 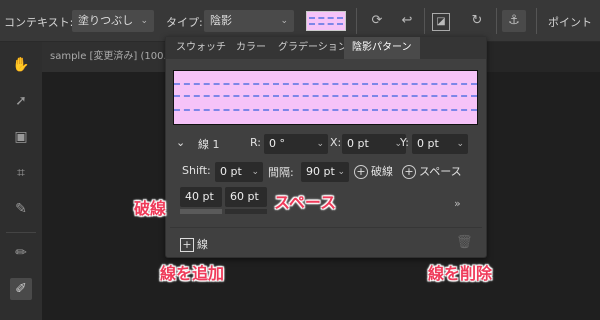 I want to click on context-select: 塗りつぶし ⌄, so click(x=113, y=21).